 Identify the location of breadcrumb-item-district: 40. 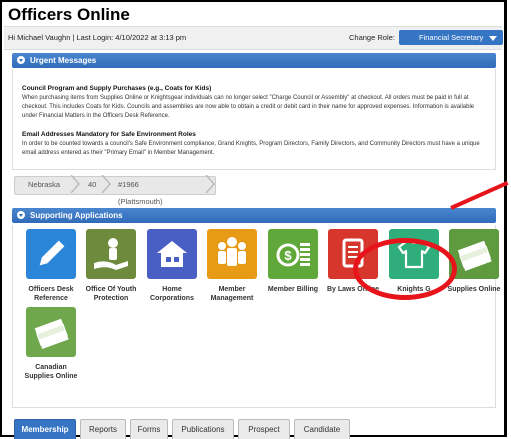
(92, 184).